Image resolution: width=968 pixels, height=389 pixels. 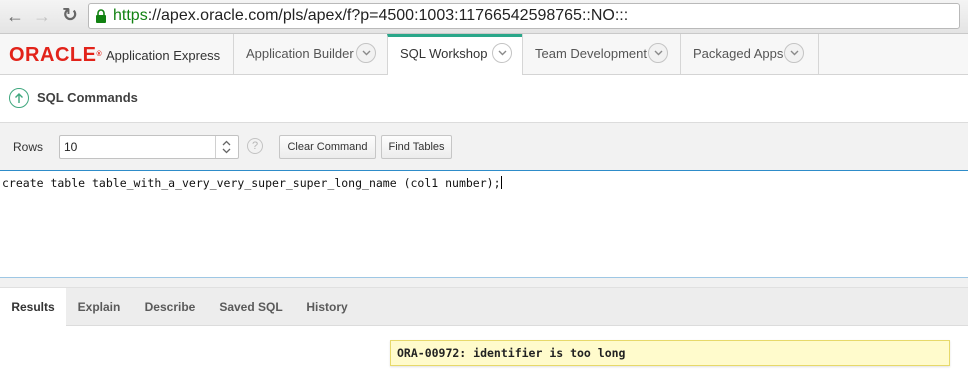 What do you see at coordinates (55, 55) in the screenshot?
I see `oracle-logo: ORACLE®` at bounding box center [55, 55].